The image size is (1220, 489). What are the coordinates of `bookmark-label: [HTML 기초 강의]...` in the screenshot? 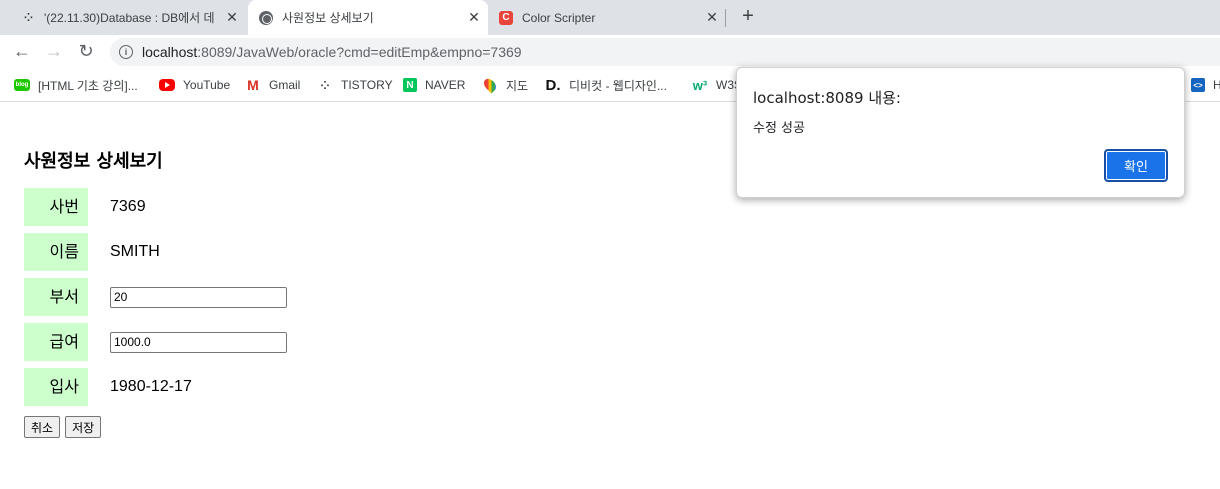 It's located at (88, 85).